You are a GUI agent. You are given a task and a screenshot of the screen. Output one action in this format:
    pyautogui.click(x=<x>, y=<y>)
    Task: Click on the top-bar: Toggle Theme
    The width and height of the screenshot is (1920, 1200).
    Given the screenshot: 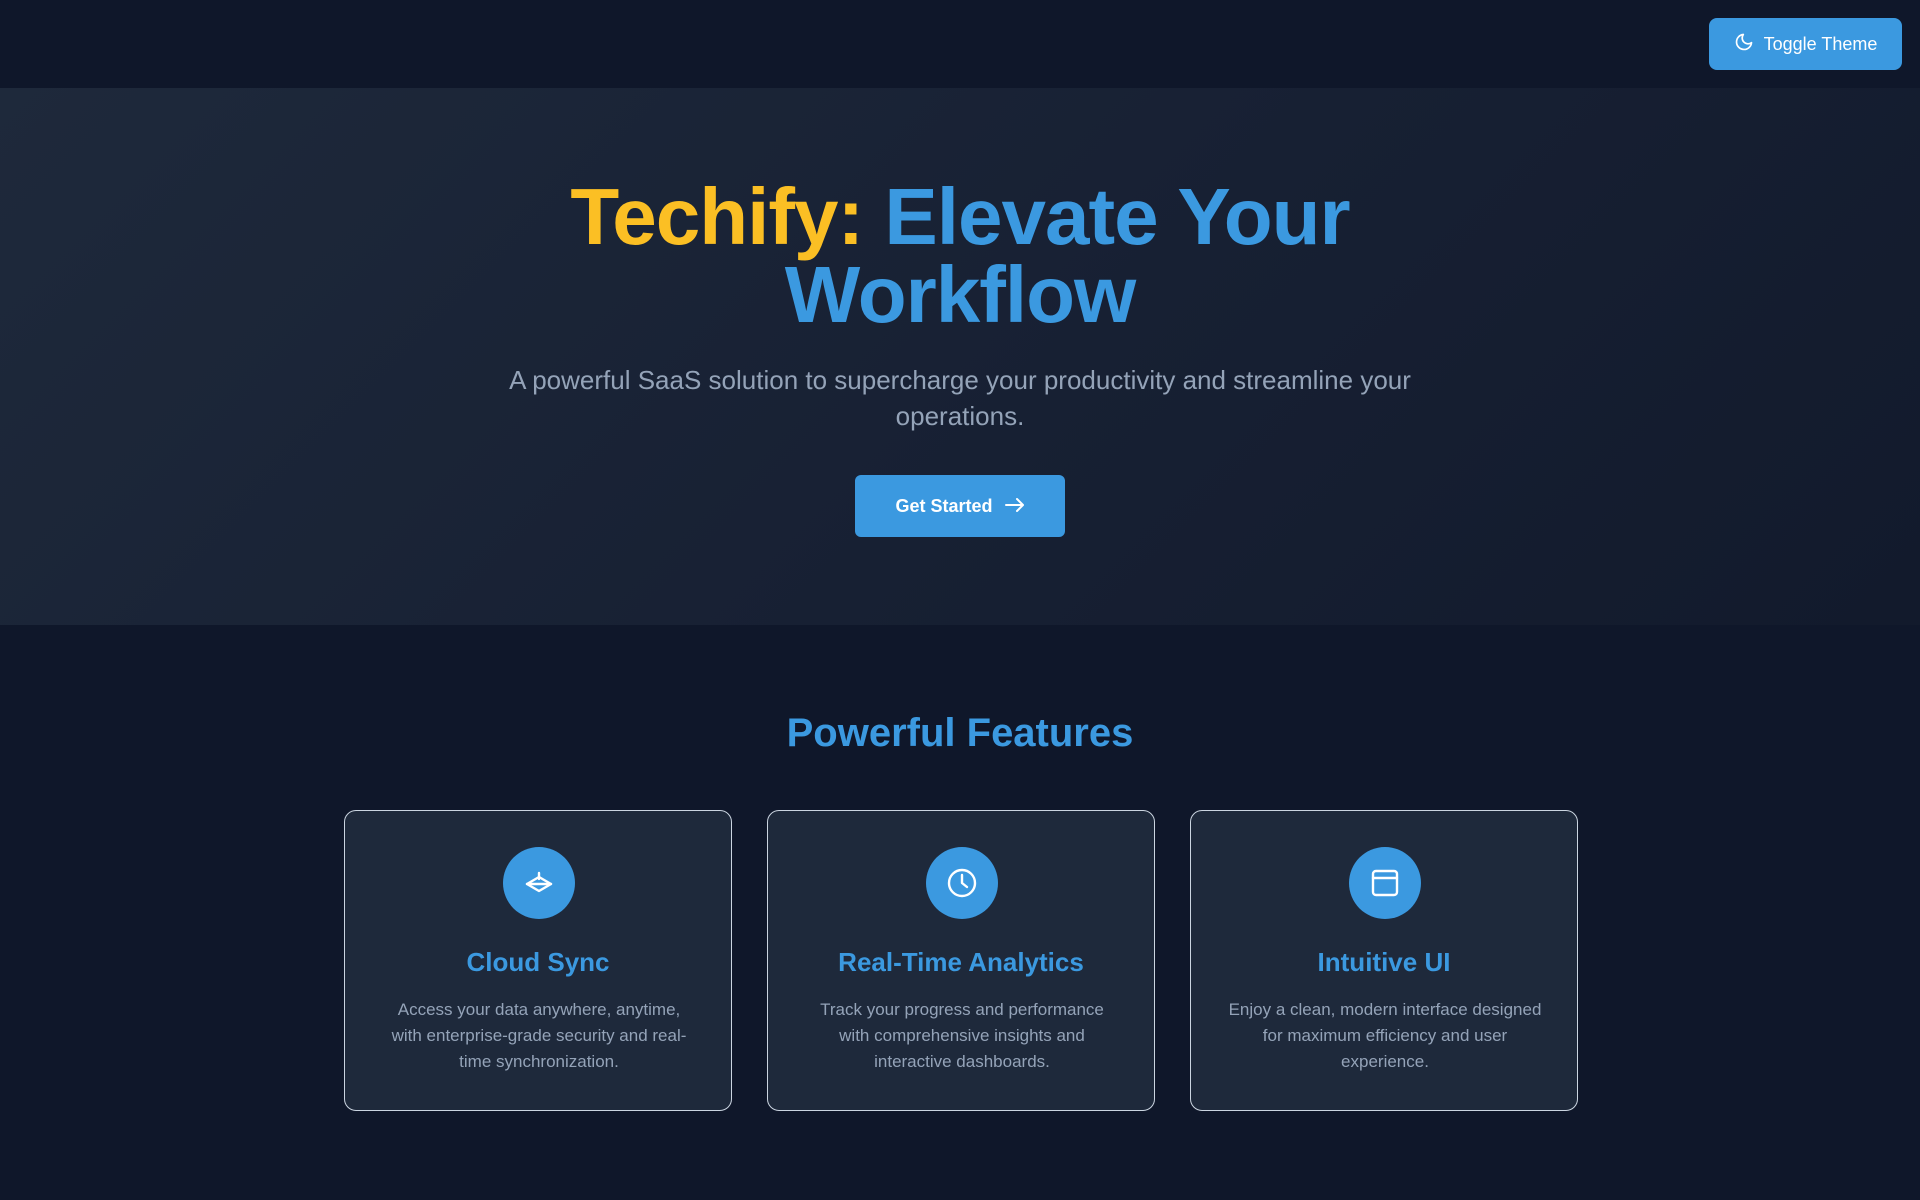 What is the action you would take?
    pyautogui.click(x=960, y=44)
    